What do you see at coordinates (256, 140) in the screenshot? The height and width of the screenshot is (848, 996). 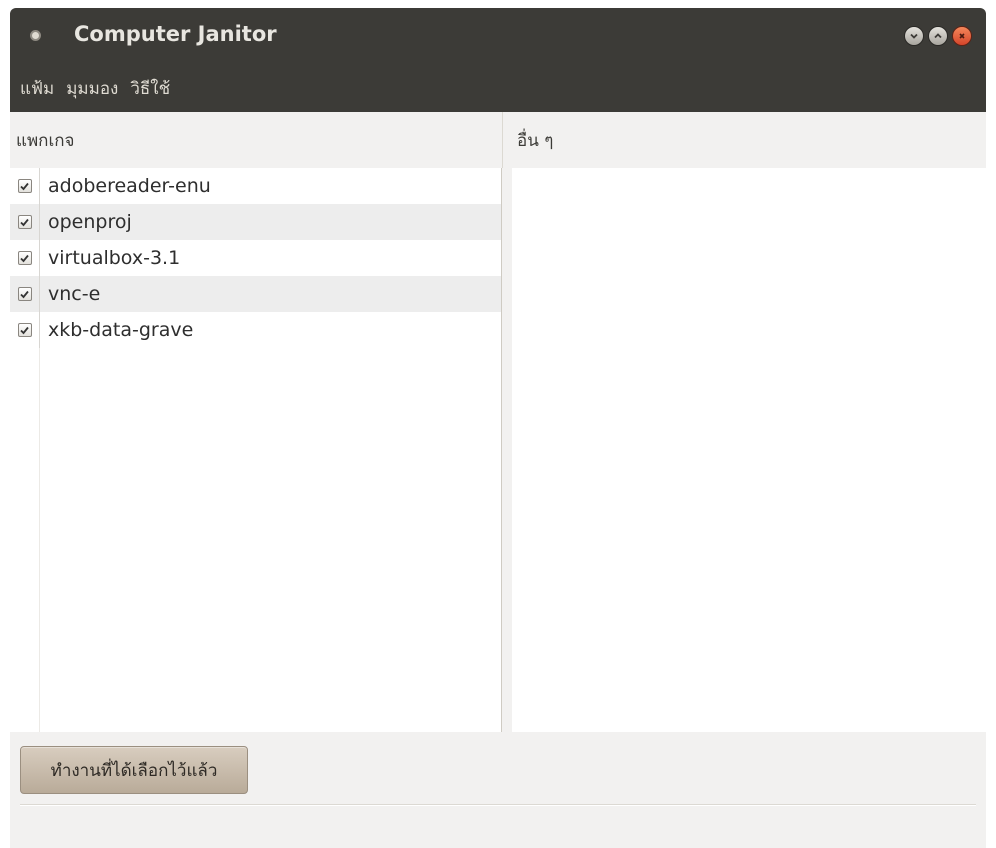 I see `packages-column-header: แพกเกจ` at bounding box center [256, 140].